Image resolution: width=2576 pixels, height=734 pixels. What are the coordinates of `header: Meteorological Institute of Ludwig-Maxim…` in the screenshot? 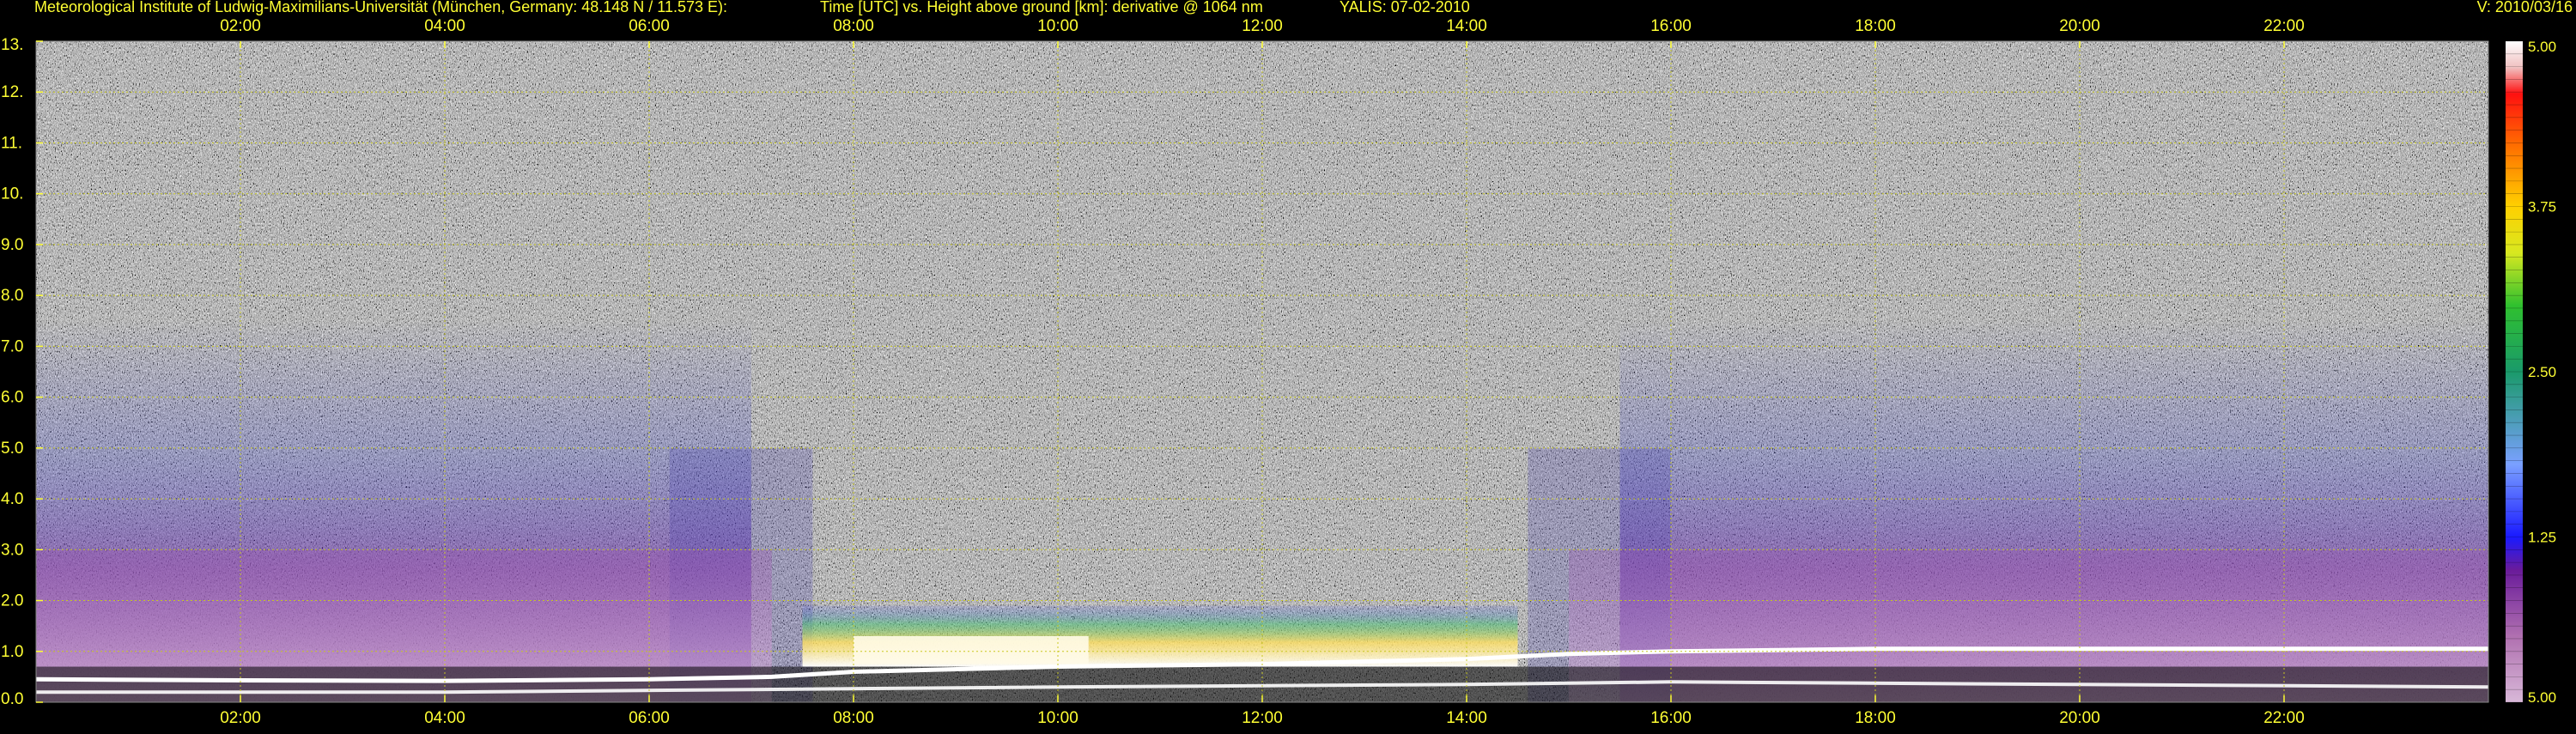 It's located at (1303, 8).